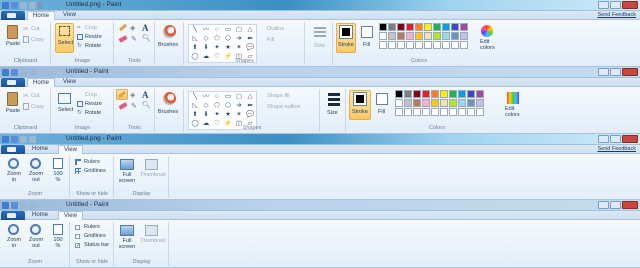  I want to click on shape-icon: 〰, so click(206, 30).